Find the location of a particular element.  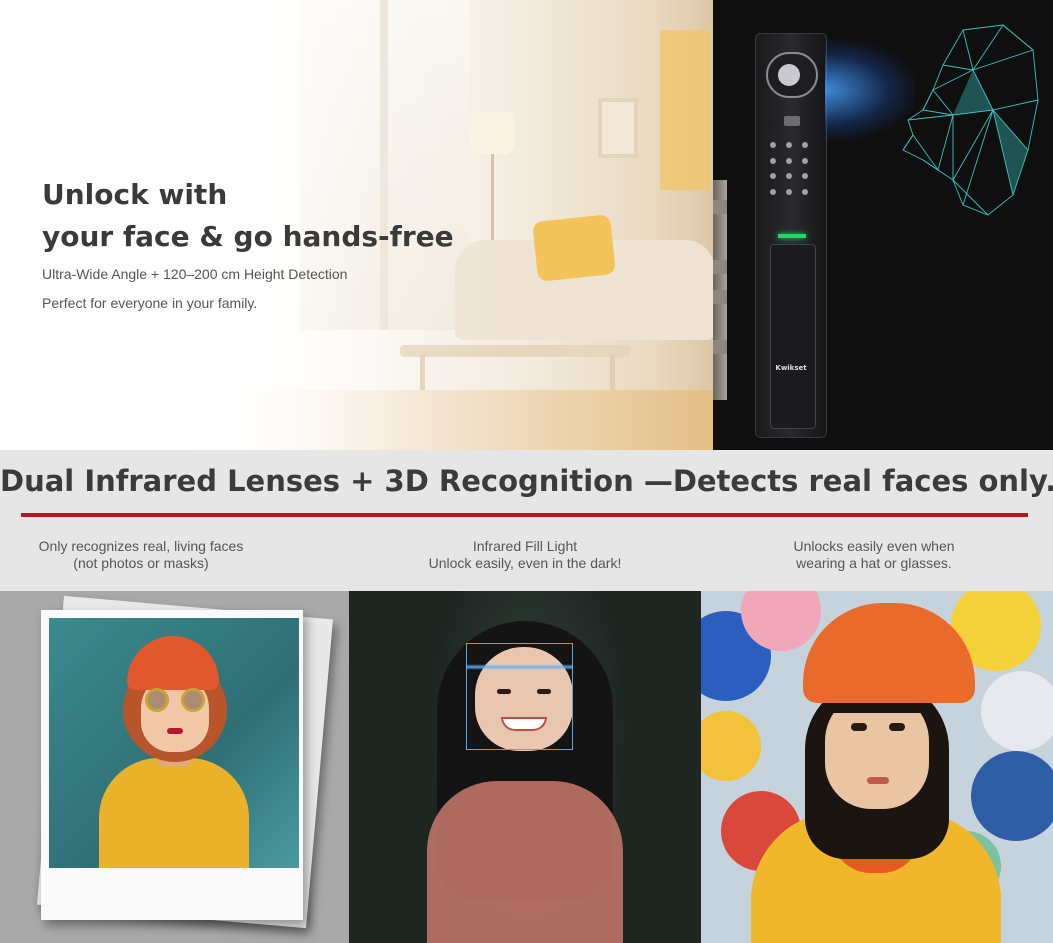

scan-line is located at coordinates (519, 667).